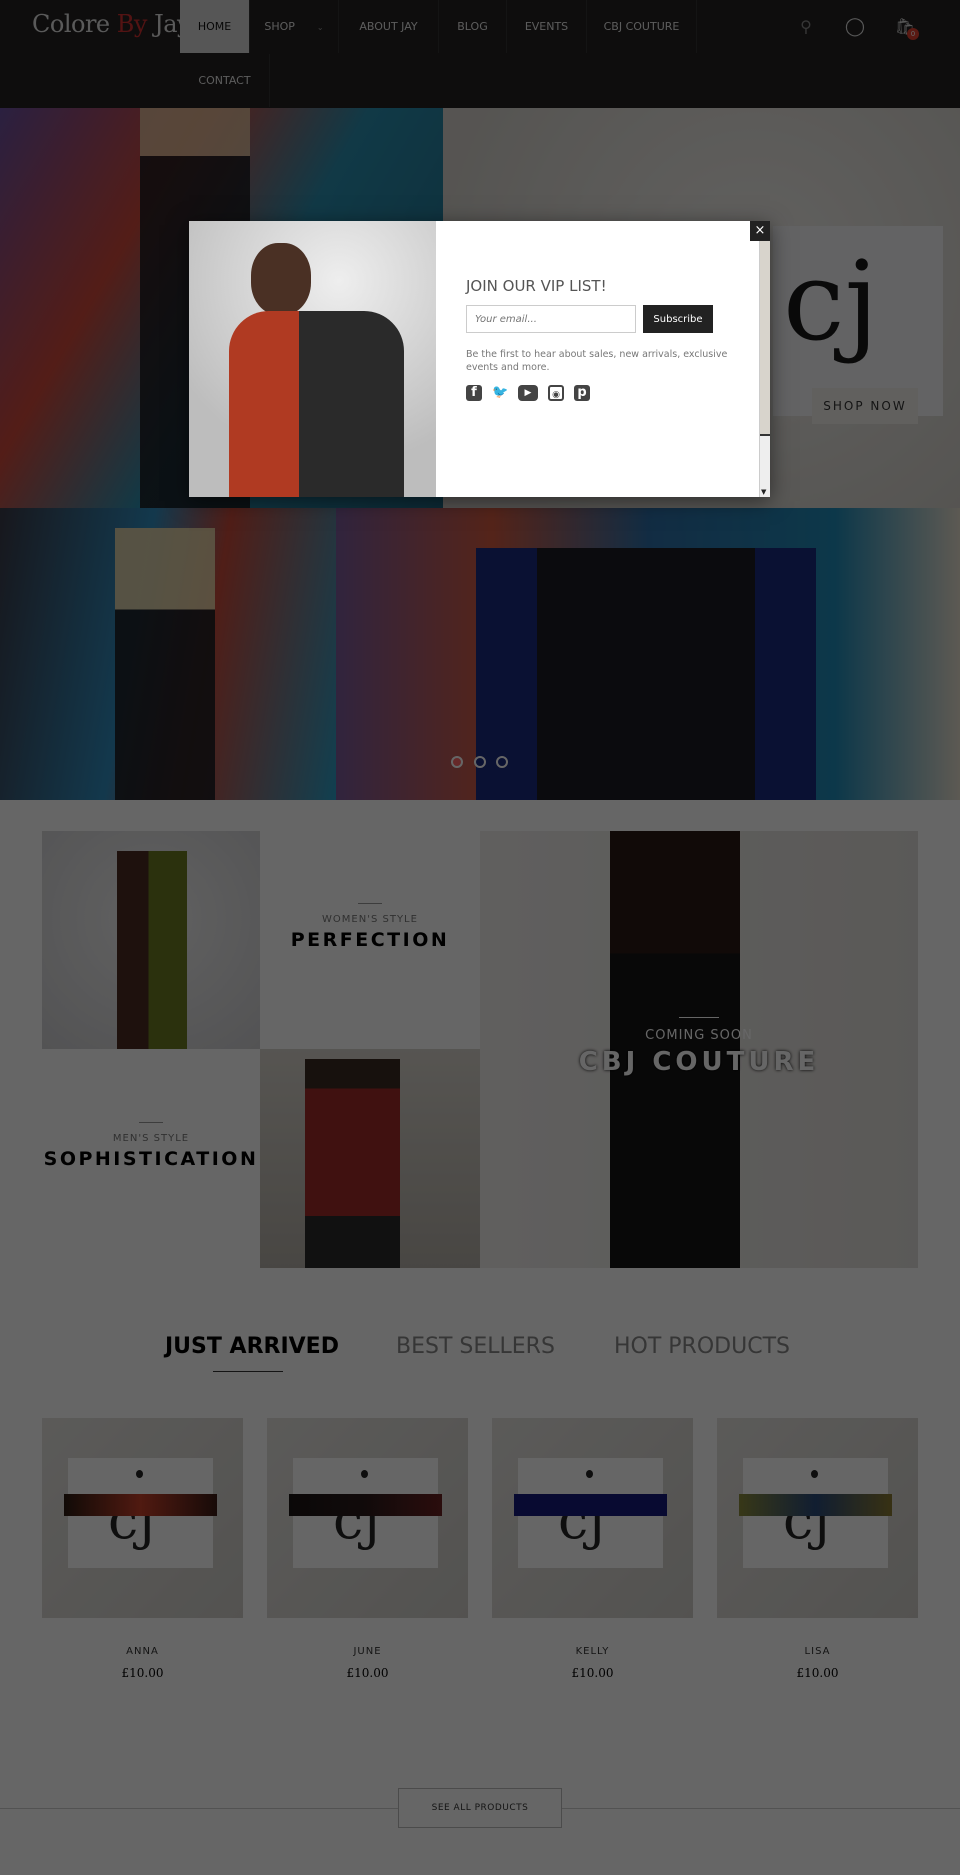 This screenshot has width=960, height=1875. What do you see at coordinates (248, 1371) in the screenshot?
I see `active-tab-underline` at bounding box center [248, 1371].